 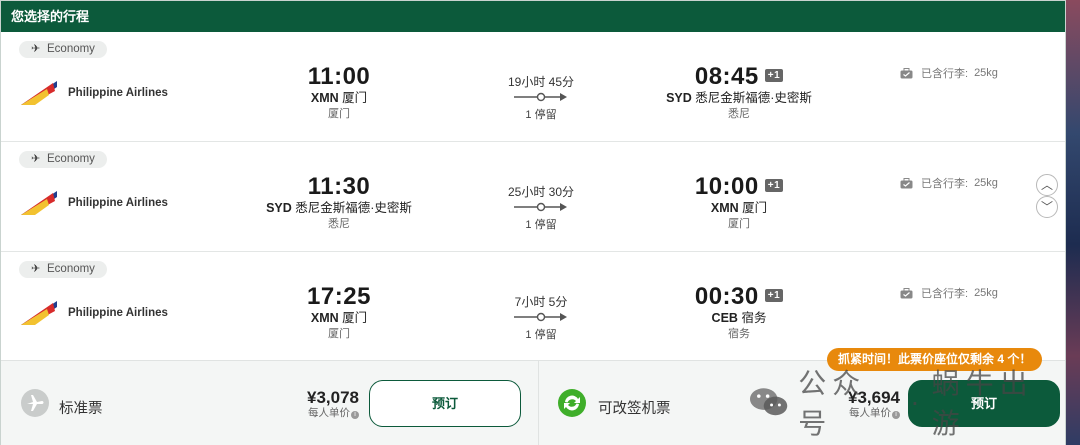 I want to click on departure-block: 17:25 XMN 厦门 厦门, so click(x=339, y=312).